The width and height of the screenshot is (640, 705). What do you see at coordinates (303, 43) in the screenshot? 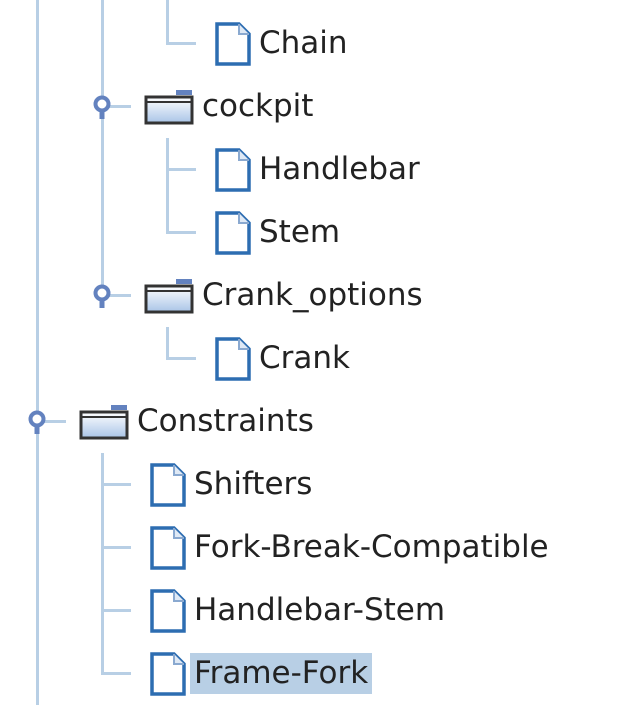
I see `tree-item: Chain` at bounding box center [303, 43].